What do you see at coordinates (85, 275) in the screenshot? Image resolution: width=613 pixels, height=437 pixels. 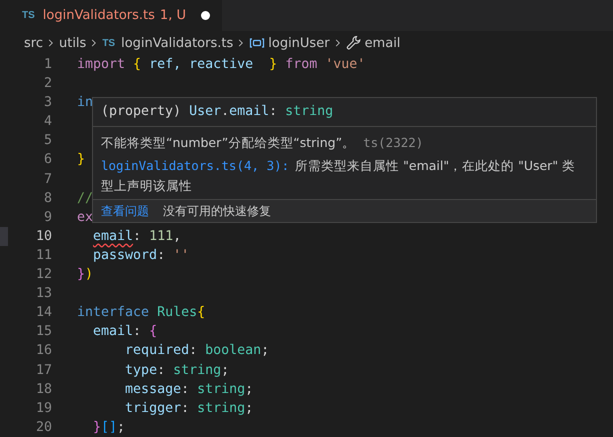 I see `code-line: })` at bounding box center [85, 275].